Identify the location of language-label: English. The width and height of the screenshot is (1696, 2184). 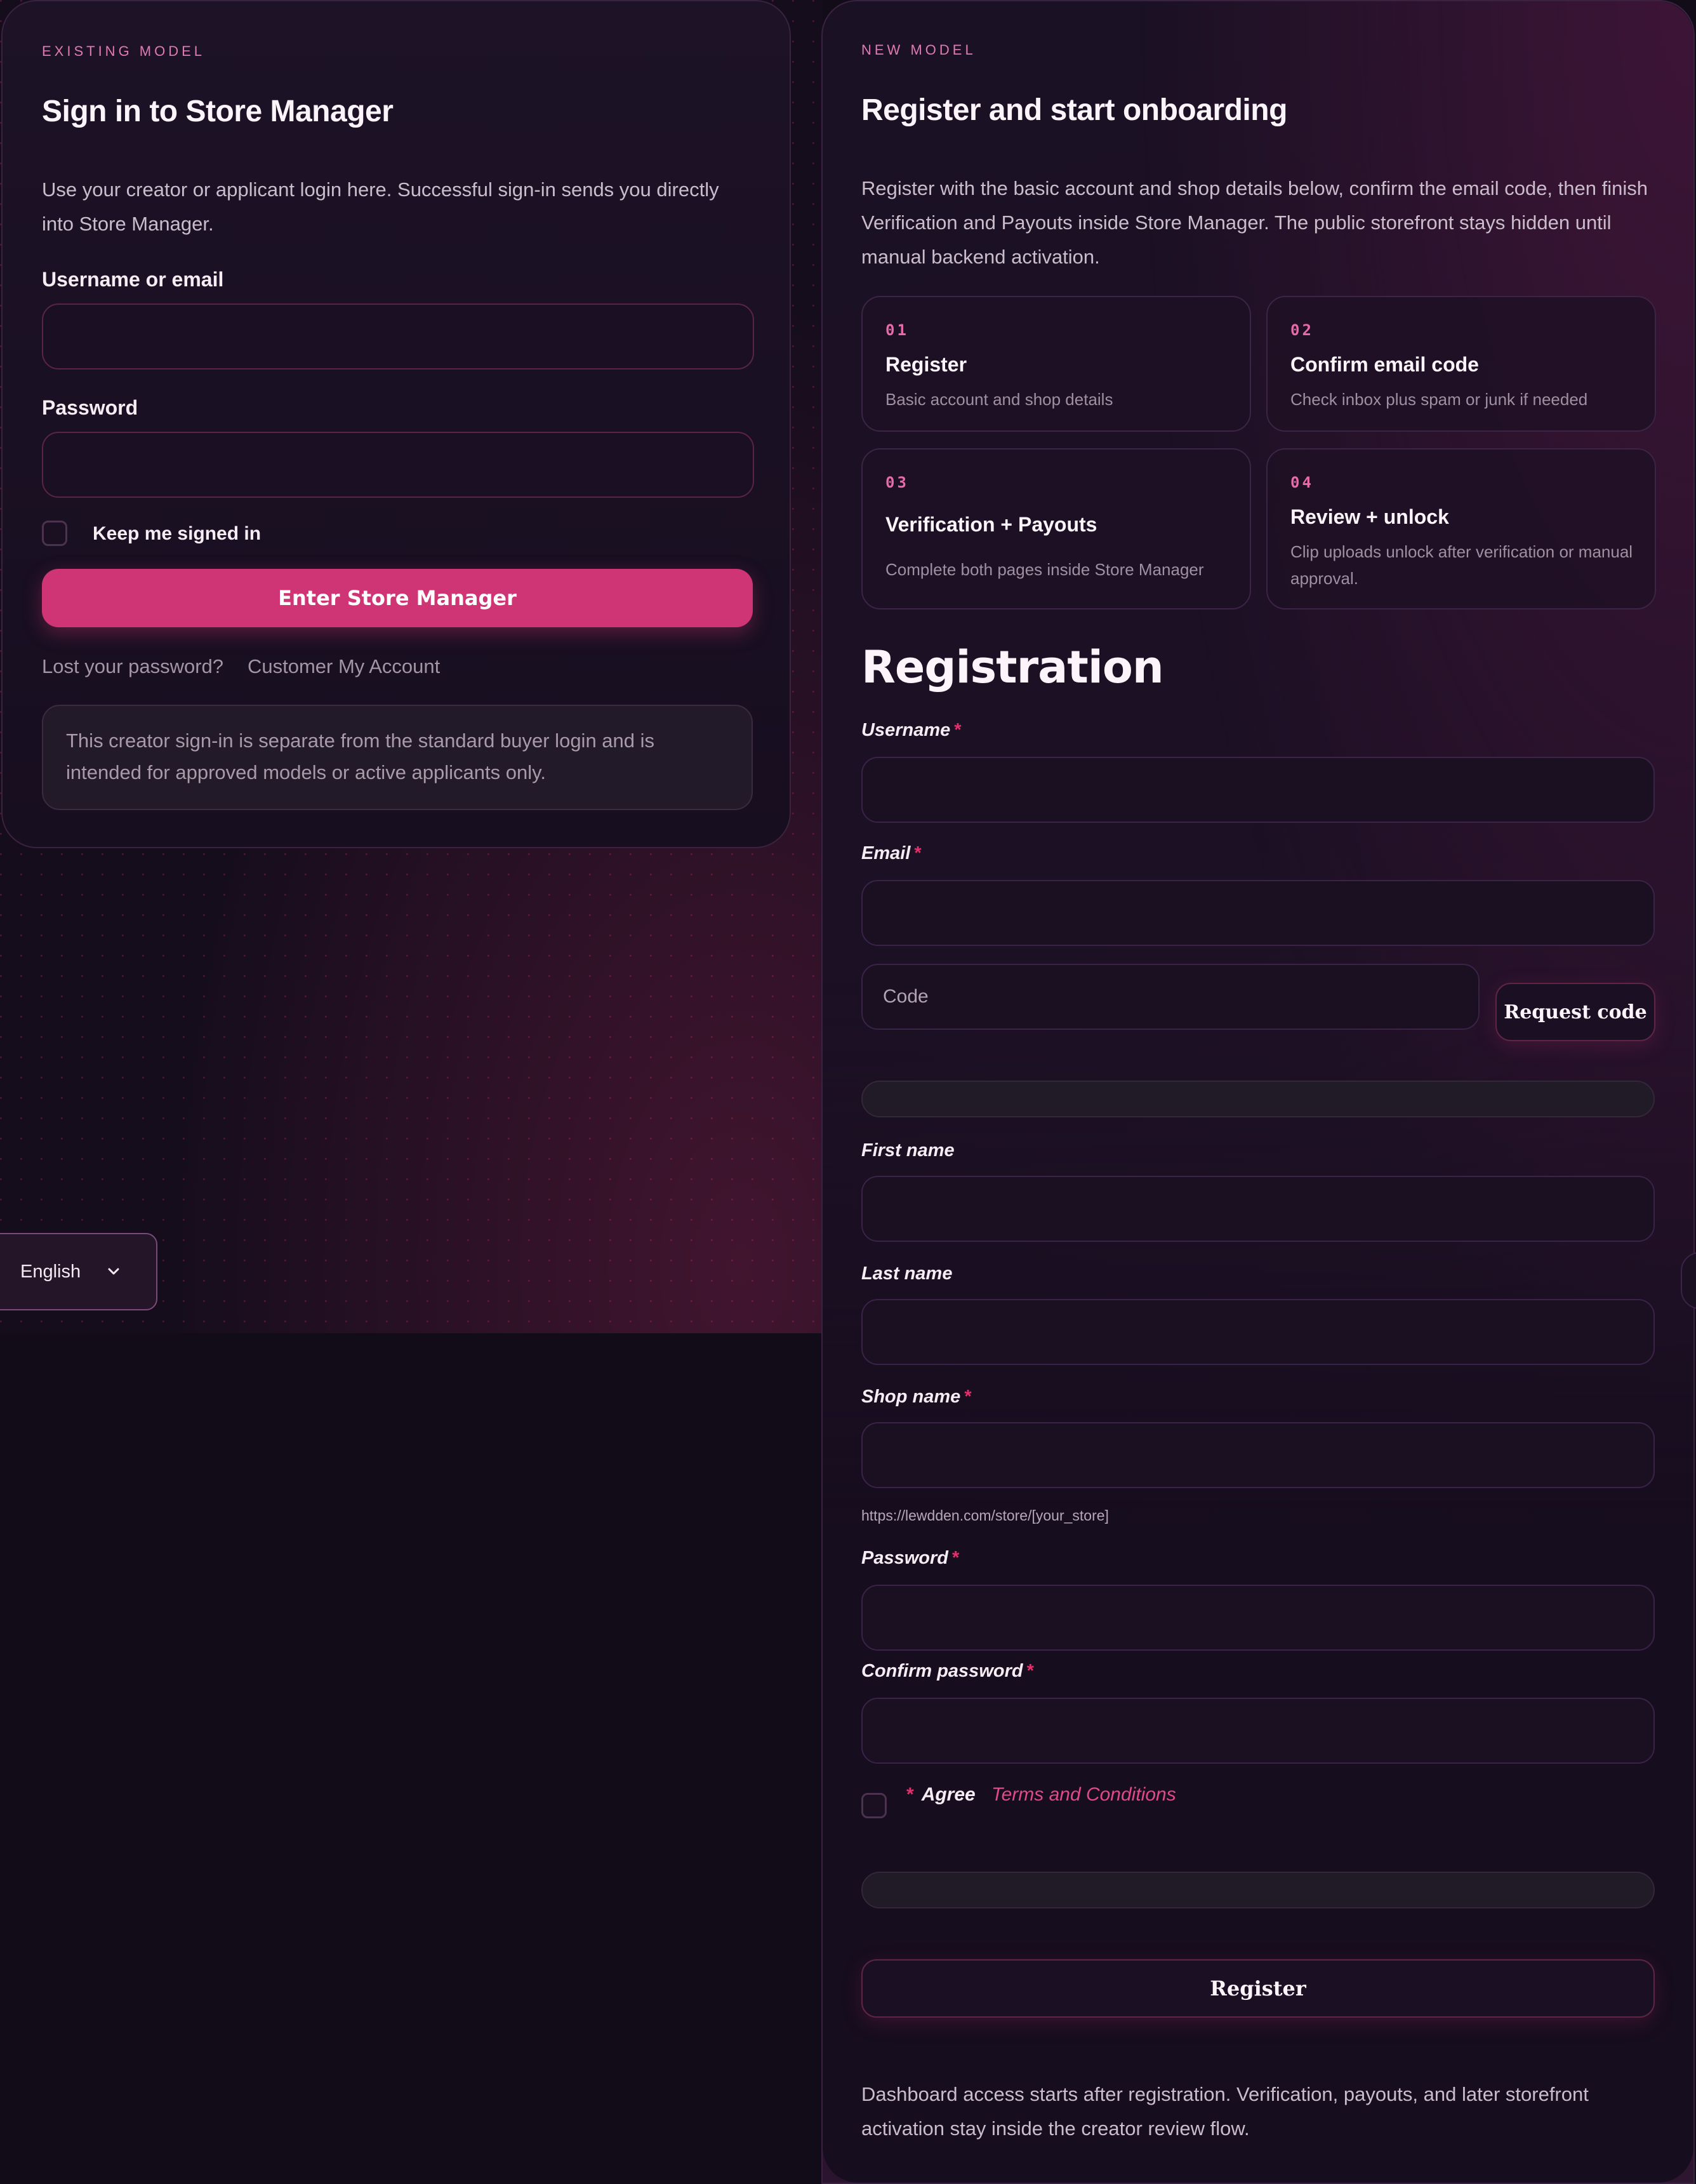
(50, 1271).